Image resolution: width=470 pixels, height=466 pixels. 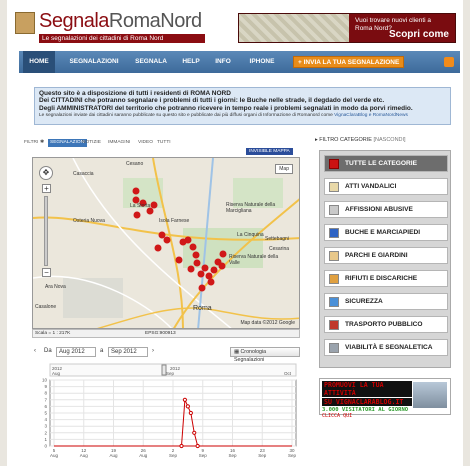 What do you see at coordinates (173, 455) in the screenshot?
I see `chart-x-tick-label: Sep` at bounding box center [173, 455].